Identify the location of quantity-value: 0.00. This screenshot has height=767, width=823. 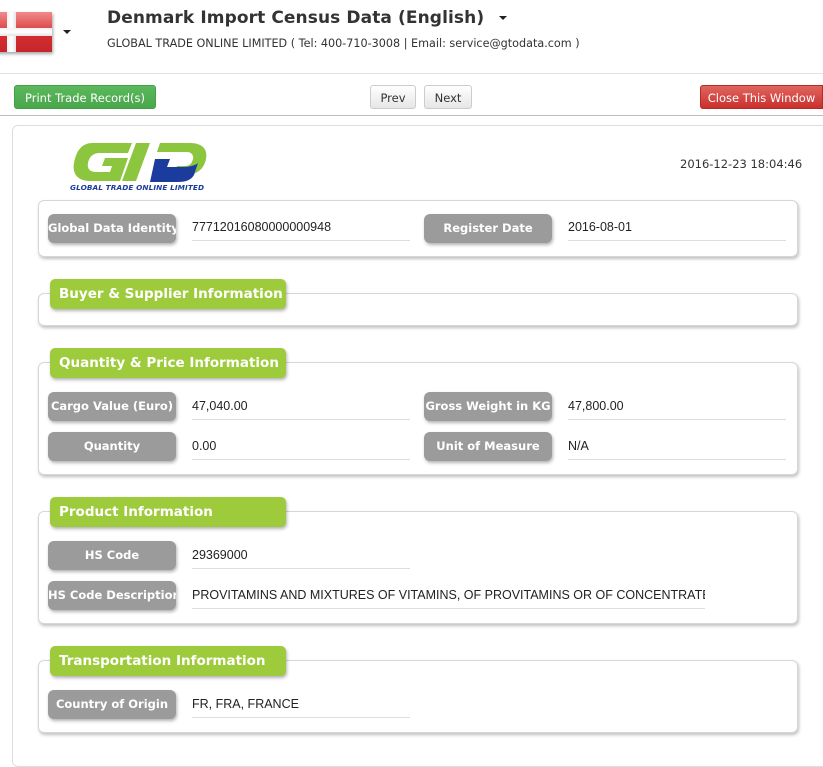
(301, 448).